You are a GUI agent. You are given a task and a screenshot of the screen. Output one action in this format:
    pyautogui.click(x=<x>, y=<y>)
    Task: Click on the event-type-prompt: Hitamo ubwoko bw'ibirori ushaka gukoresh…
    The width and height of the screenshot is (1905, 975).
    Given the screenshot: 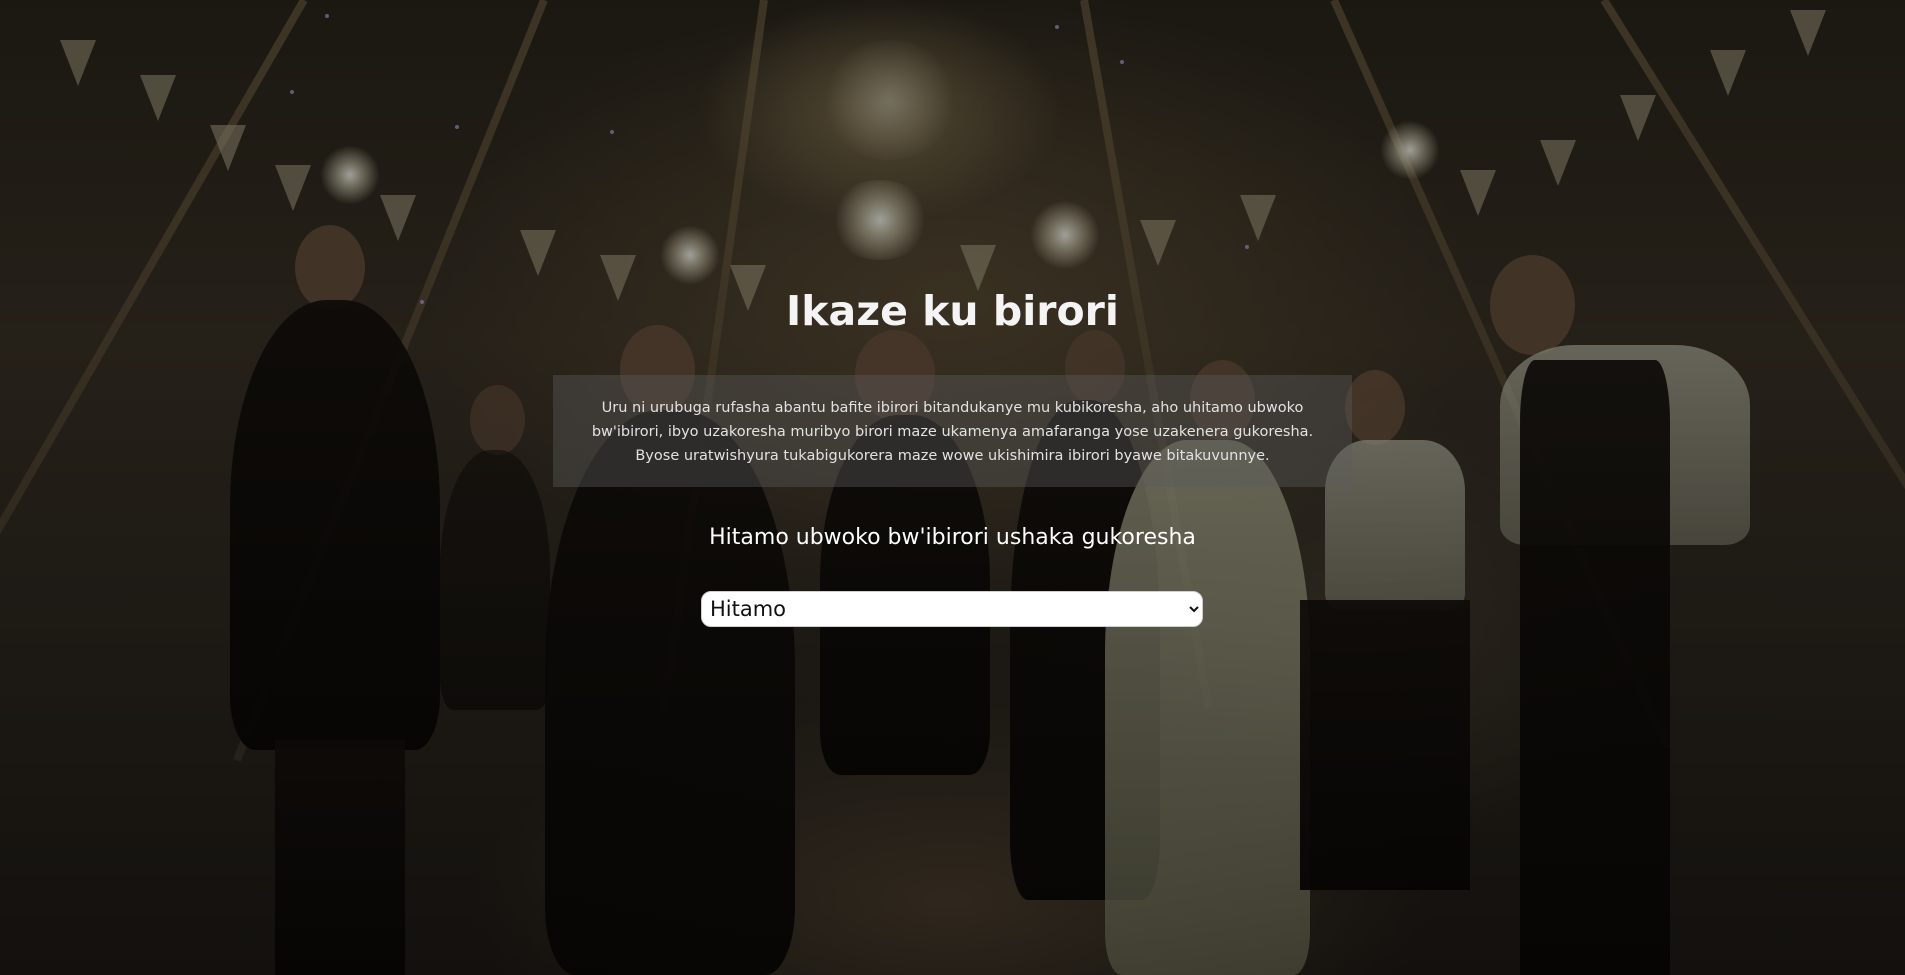 What is the action you would take?
    pyautogui.click(x=952, y=537)
    